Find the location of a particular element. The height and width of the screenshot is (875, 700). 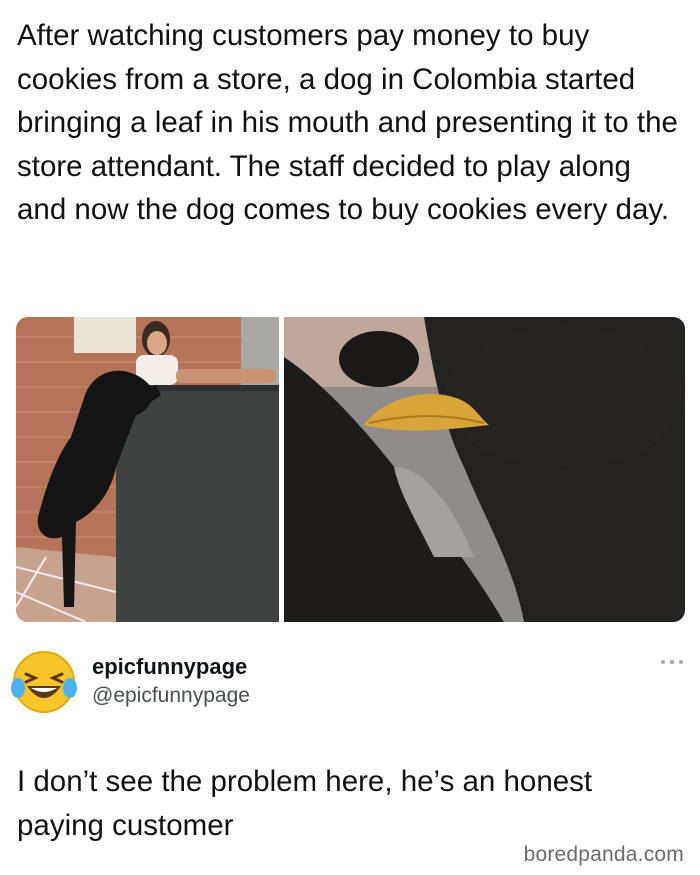

user-handle: @epicfunnypage is located at coordinates (171, 696).